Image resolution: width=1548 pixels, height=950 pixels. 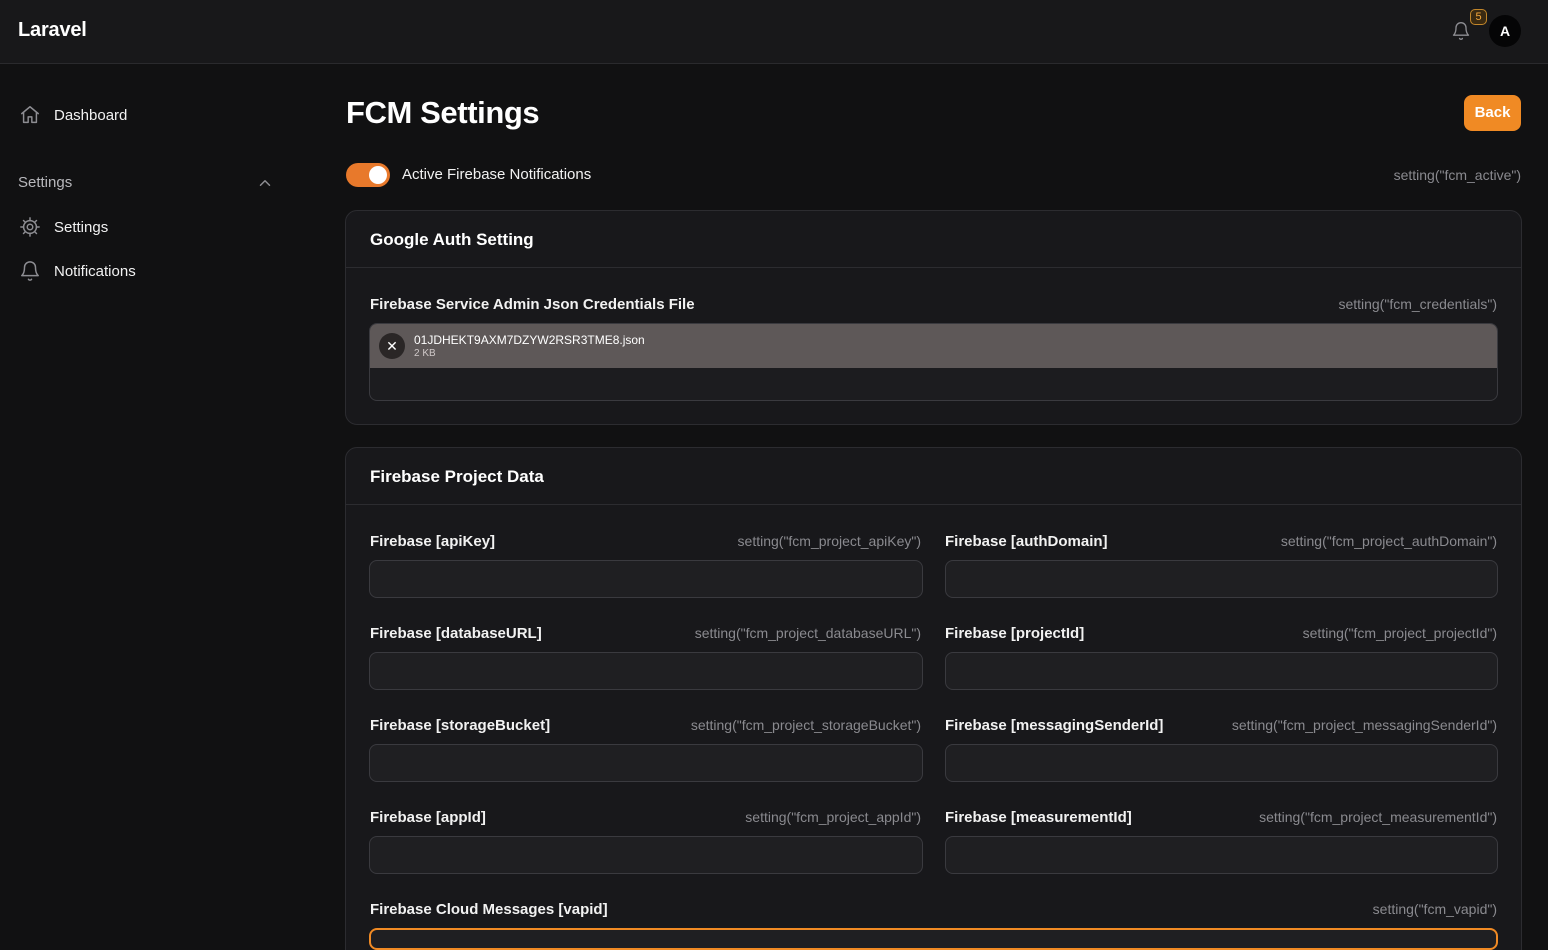 What do you see at coordinates (833, 817) in the screenshot?
I see `app-id-hint: setting("fcm_project_appId")` at bounding box center [833, 817].